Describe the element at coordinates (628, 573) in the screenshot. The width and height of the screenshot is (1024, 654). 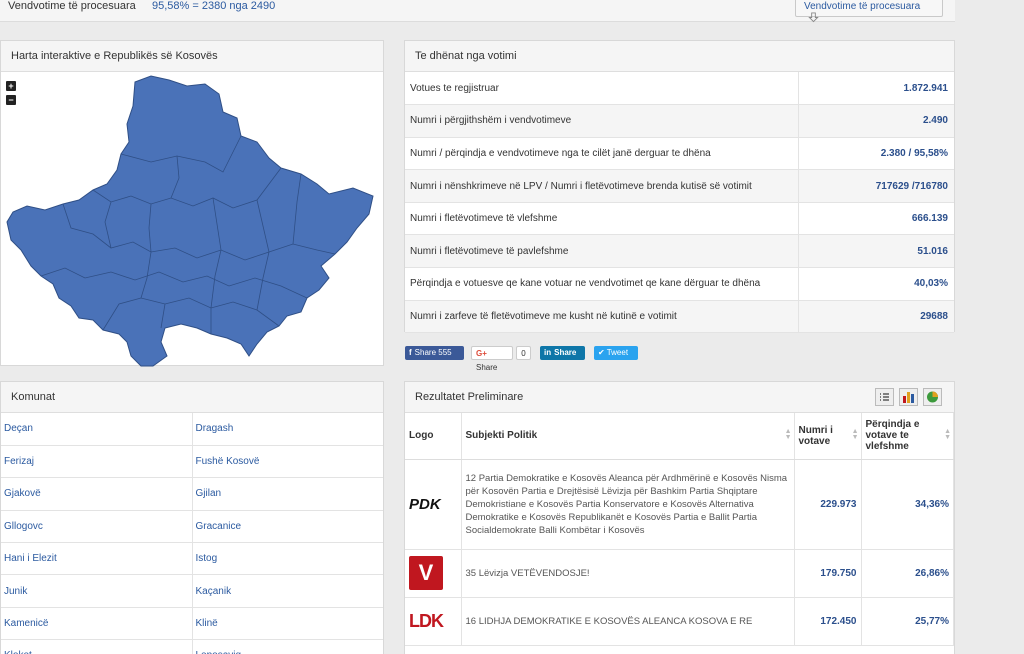
I see `party-subject: 35 Lëvizja VETËVENDOSJE!` at that location.